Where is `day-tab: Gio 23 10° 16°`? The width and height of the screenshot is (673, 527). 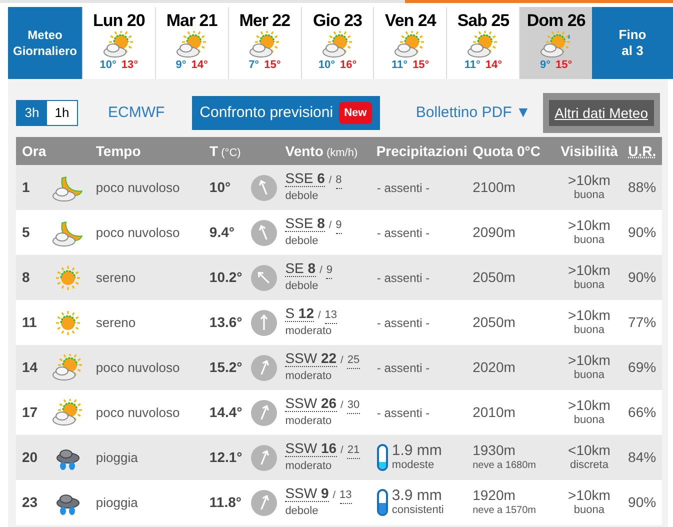 day-tab: Gio 23 10° 16° is located at coordinates (337, 43).